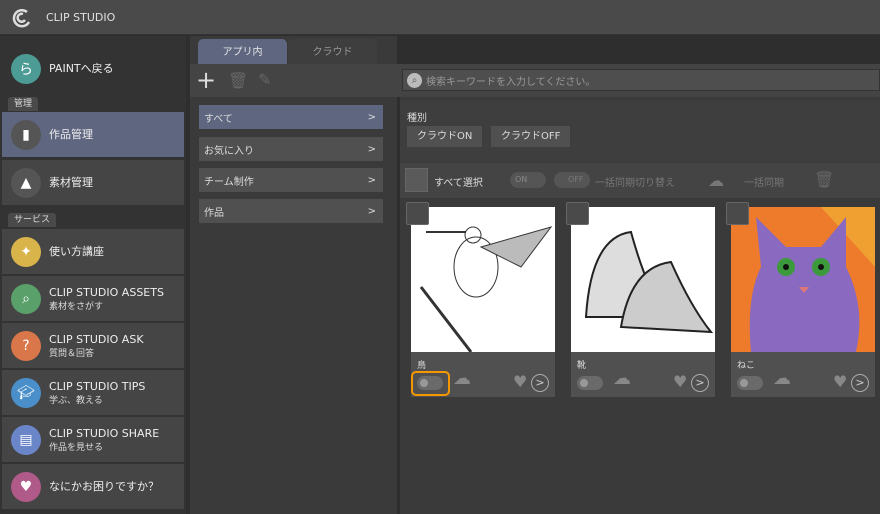 The height and width of the screenshot is (514, 880). I want to click on app-title: CLIP STUDIO, so click(81, 17).